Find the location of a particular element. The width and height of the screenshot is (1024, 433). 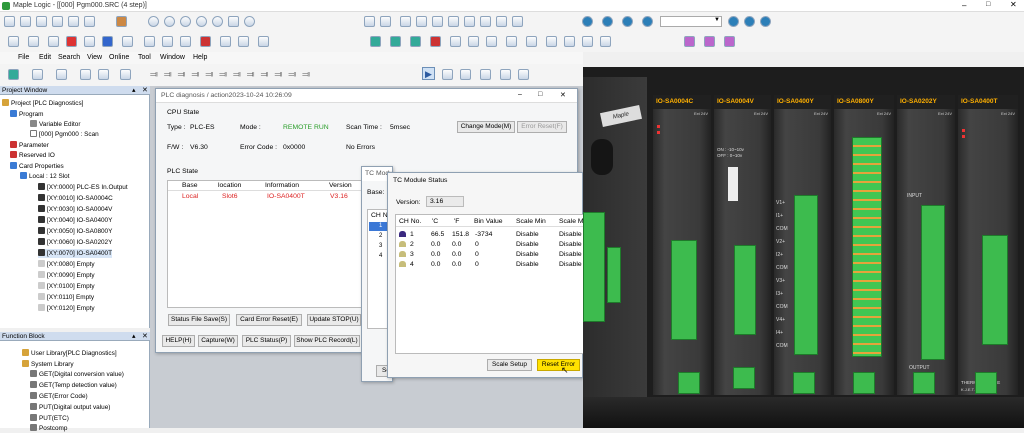

open-file-icon is located at coordinates (25, 21).